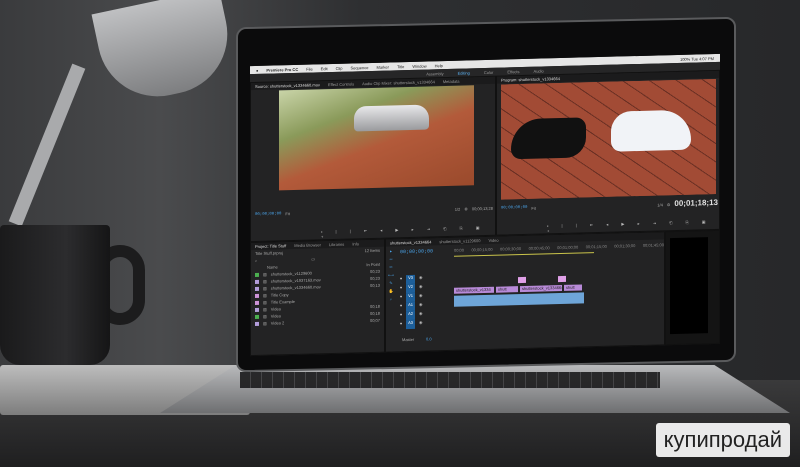 This screenshot has height=467, width=800. I want to click on item-name: shutterstock_v1129600, so click(291, 273).